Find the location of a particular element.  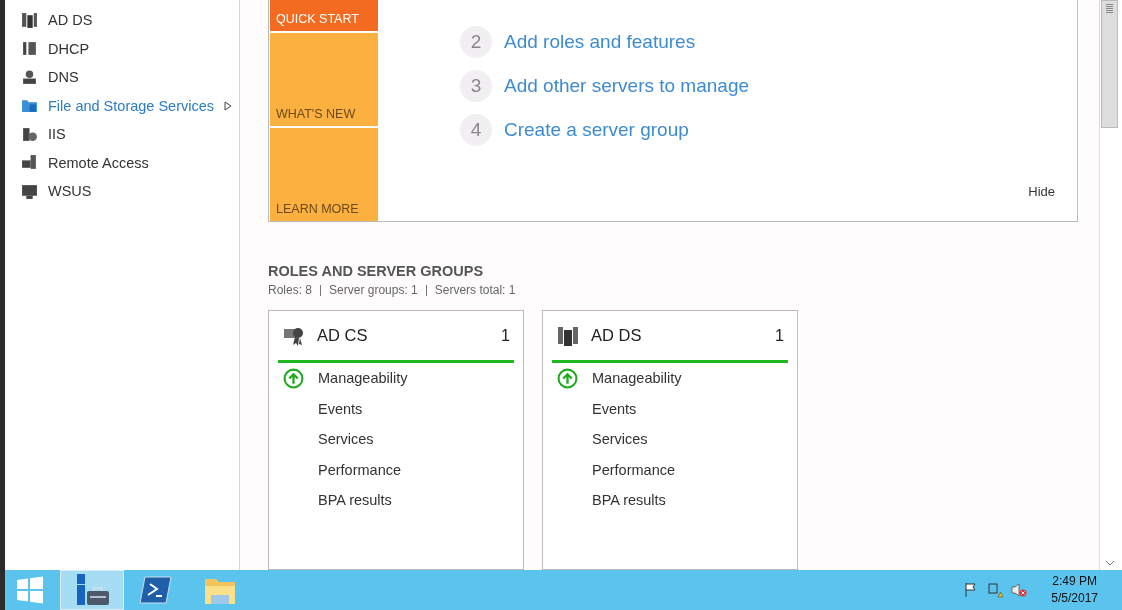

server-toolbox-icon is located at coordinates (92, 590).